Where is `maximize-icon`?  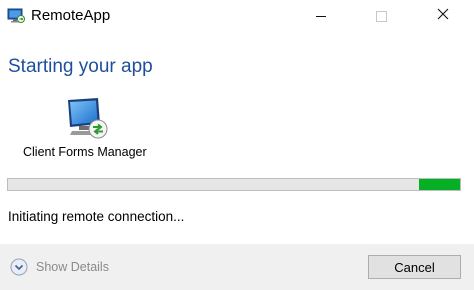 maximize-icon is located at coordinates (381, 16).